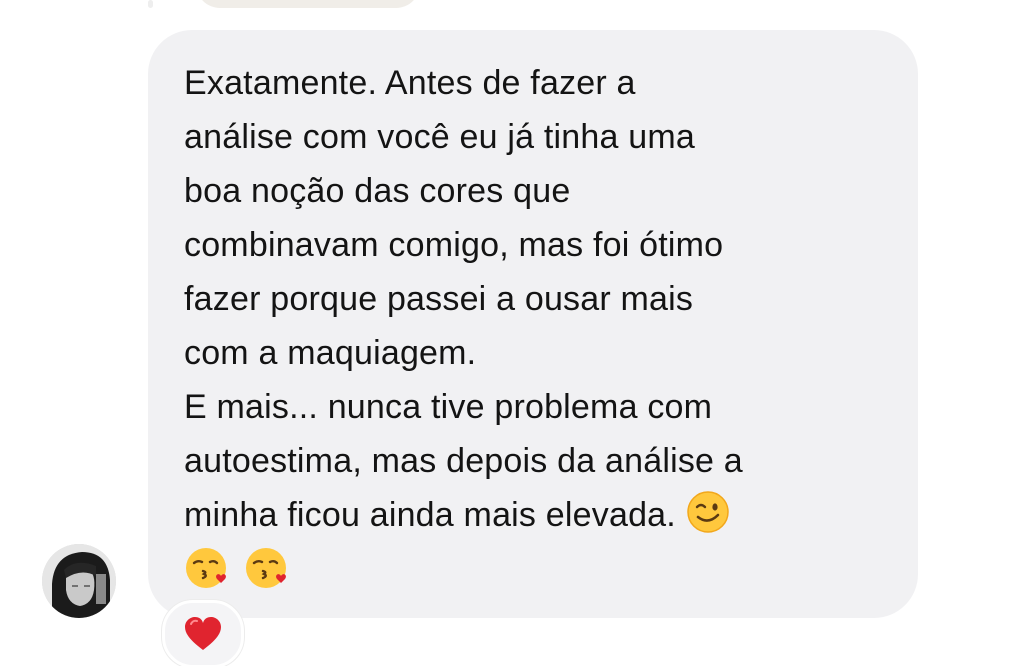 This screenshot has width=1024, height=666. What do you see at coordinates (377, 191) in the screenshot?
I see `message-line: boa noção das cores que` at bounding box center [377, 191].